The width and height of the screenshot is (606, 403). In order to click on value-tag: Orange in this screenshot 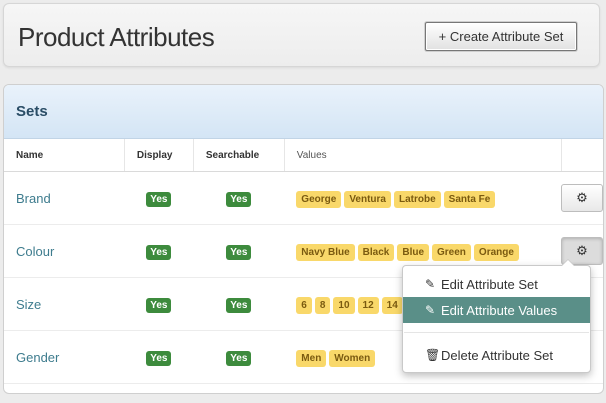, I will do `click(496, 252)`.